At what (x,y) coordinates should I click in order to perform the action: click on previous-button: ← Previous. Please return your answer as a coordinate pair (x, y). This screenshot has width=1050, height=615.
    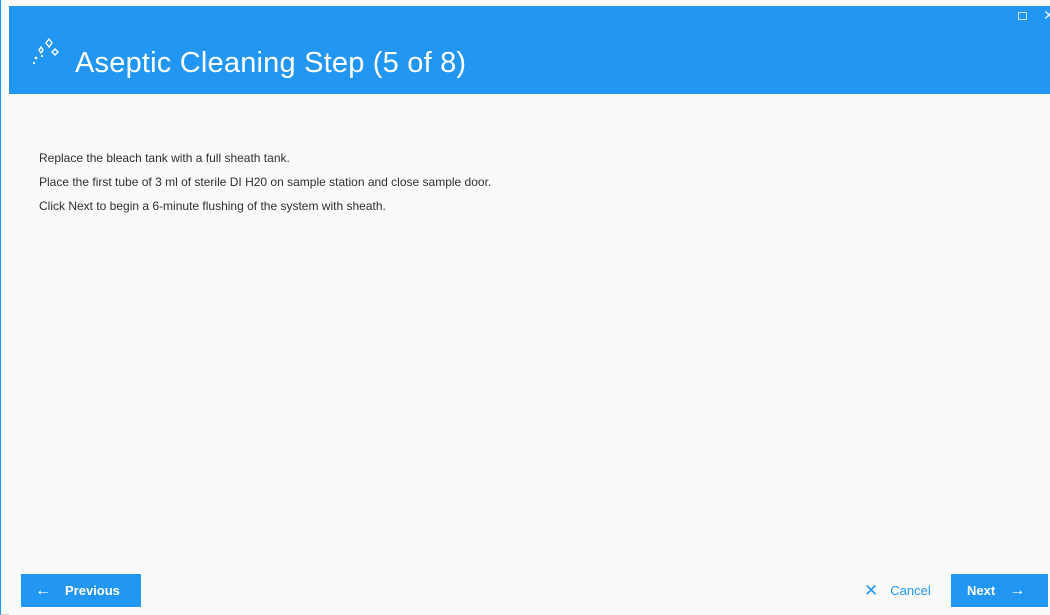
    Looking at the image, I should click on (81, 590).